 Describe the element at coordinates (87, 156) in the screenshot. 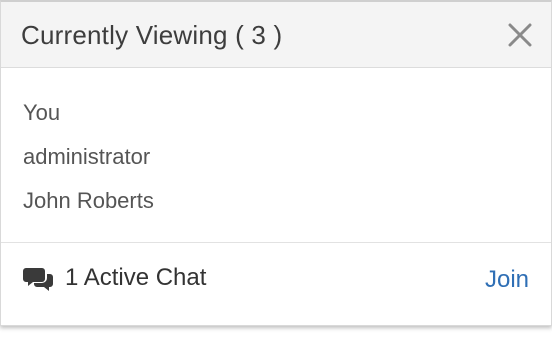

I see `viewer-item: administrator` at that location.